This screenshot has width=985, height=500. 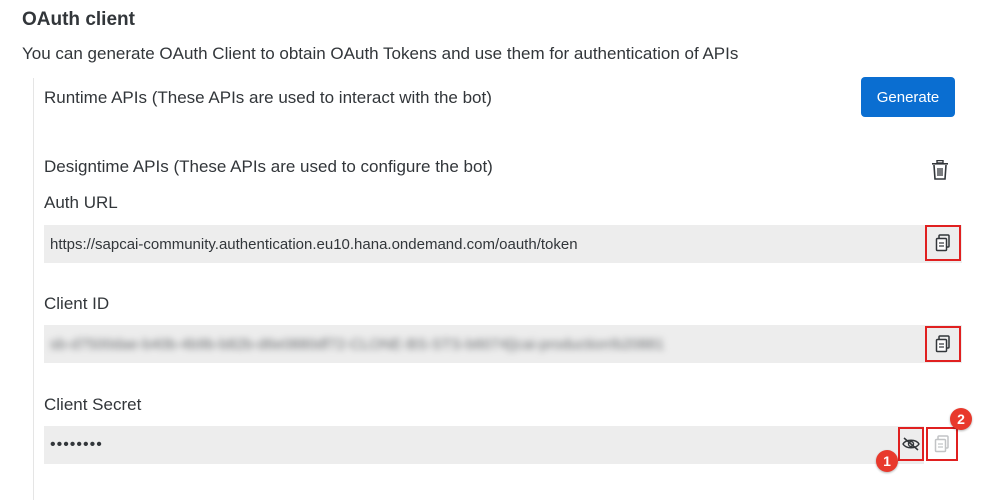 I want to click on annotation-badge-1: 1, so click(x=887, y=461).